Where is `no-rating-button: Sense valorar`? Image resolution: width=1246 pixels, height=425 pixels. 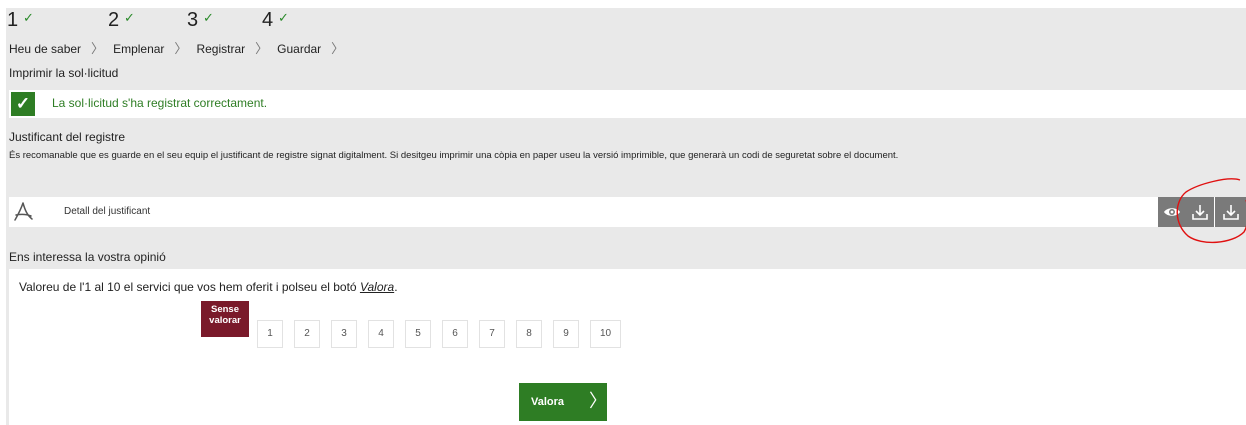 no-rating-button: Sense valorar is located at coordinates (225, 319).